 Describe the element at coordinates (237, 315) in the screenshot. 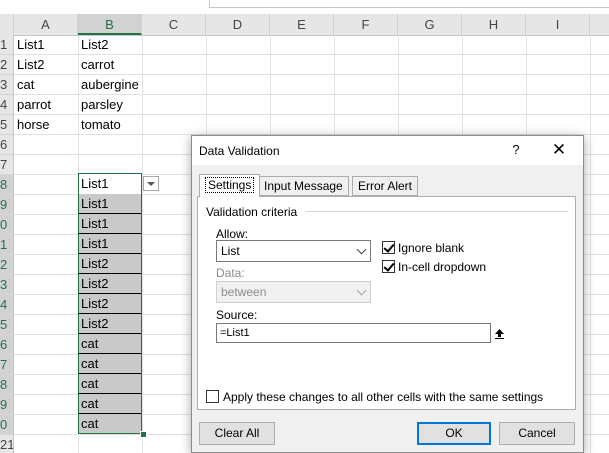

I see `source-label: Source:` at that location.